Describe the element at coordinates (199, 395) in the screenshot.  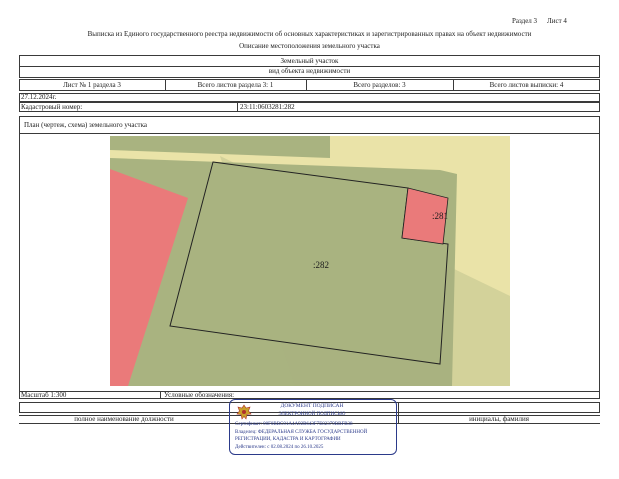
I see `legend-label: Условные обозначения:` at that location.